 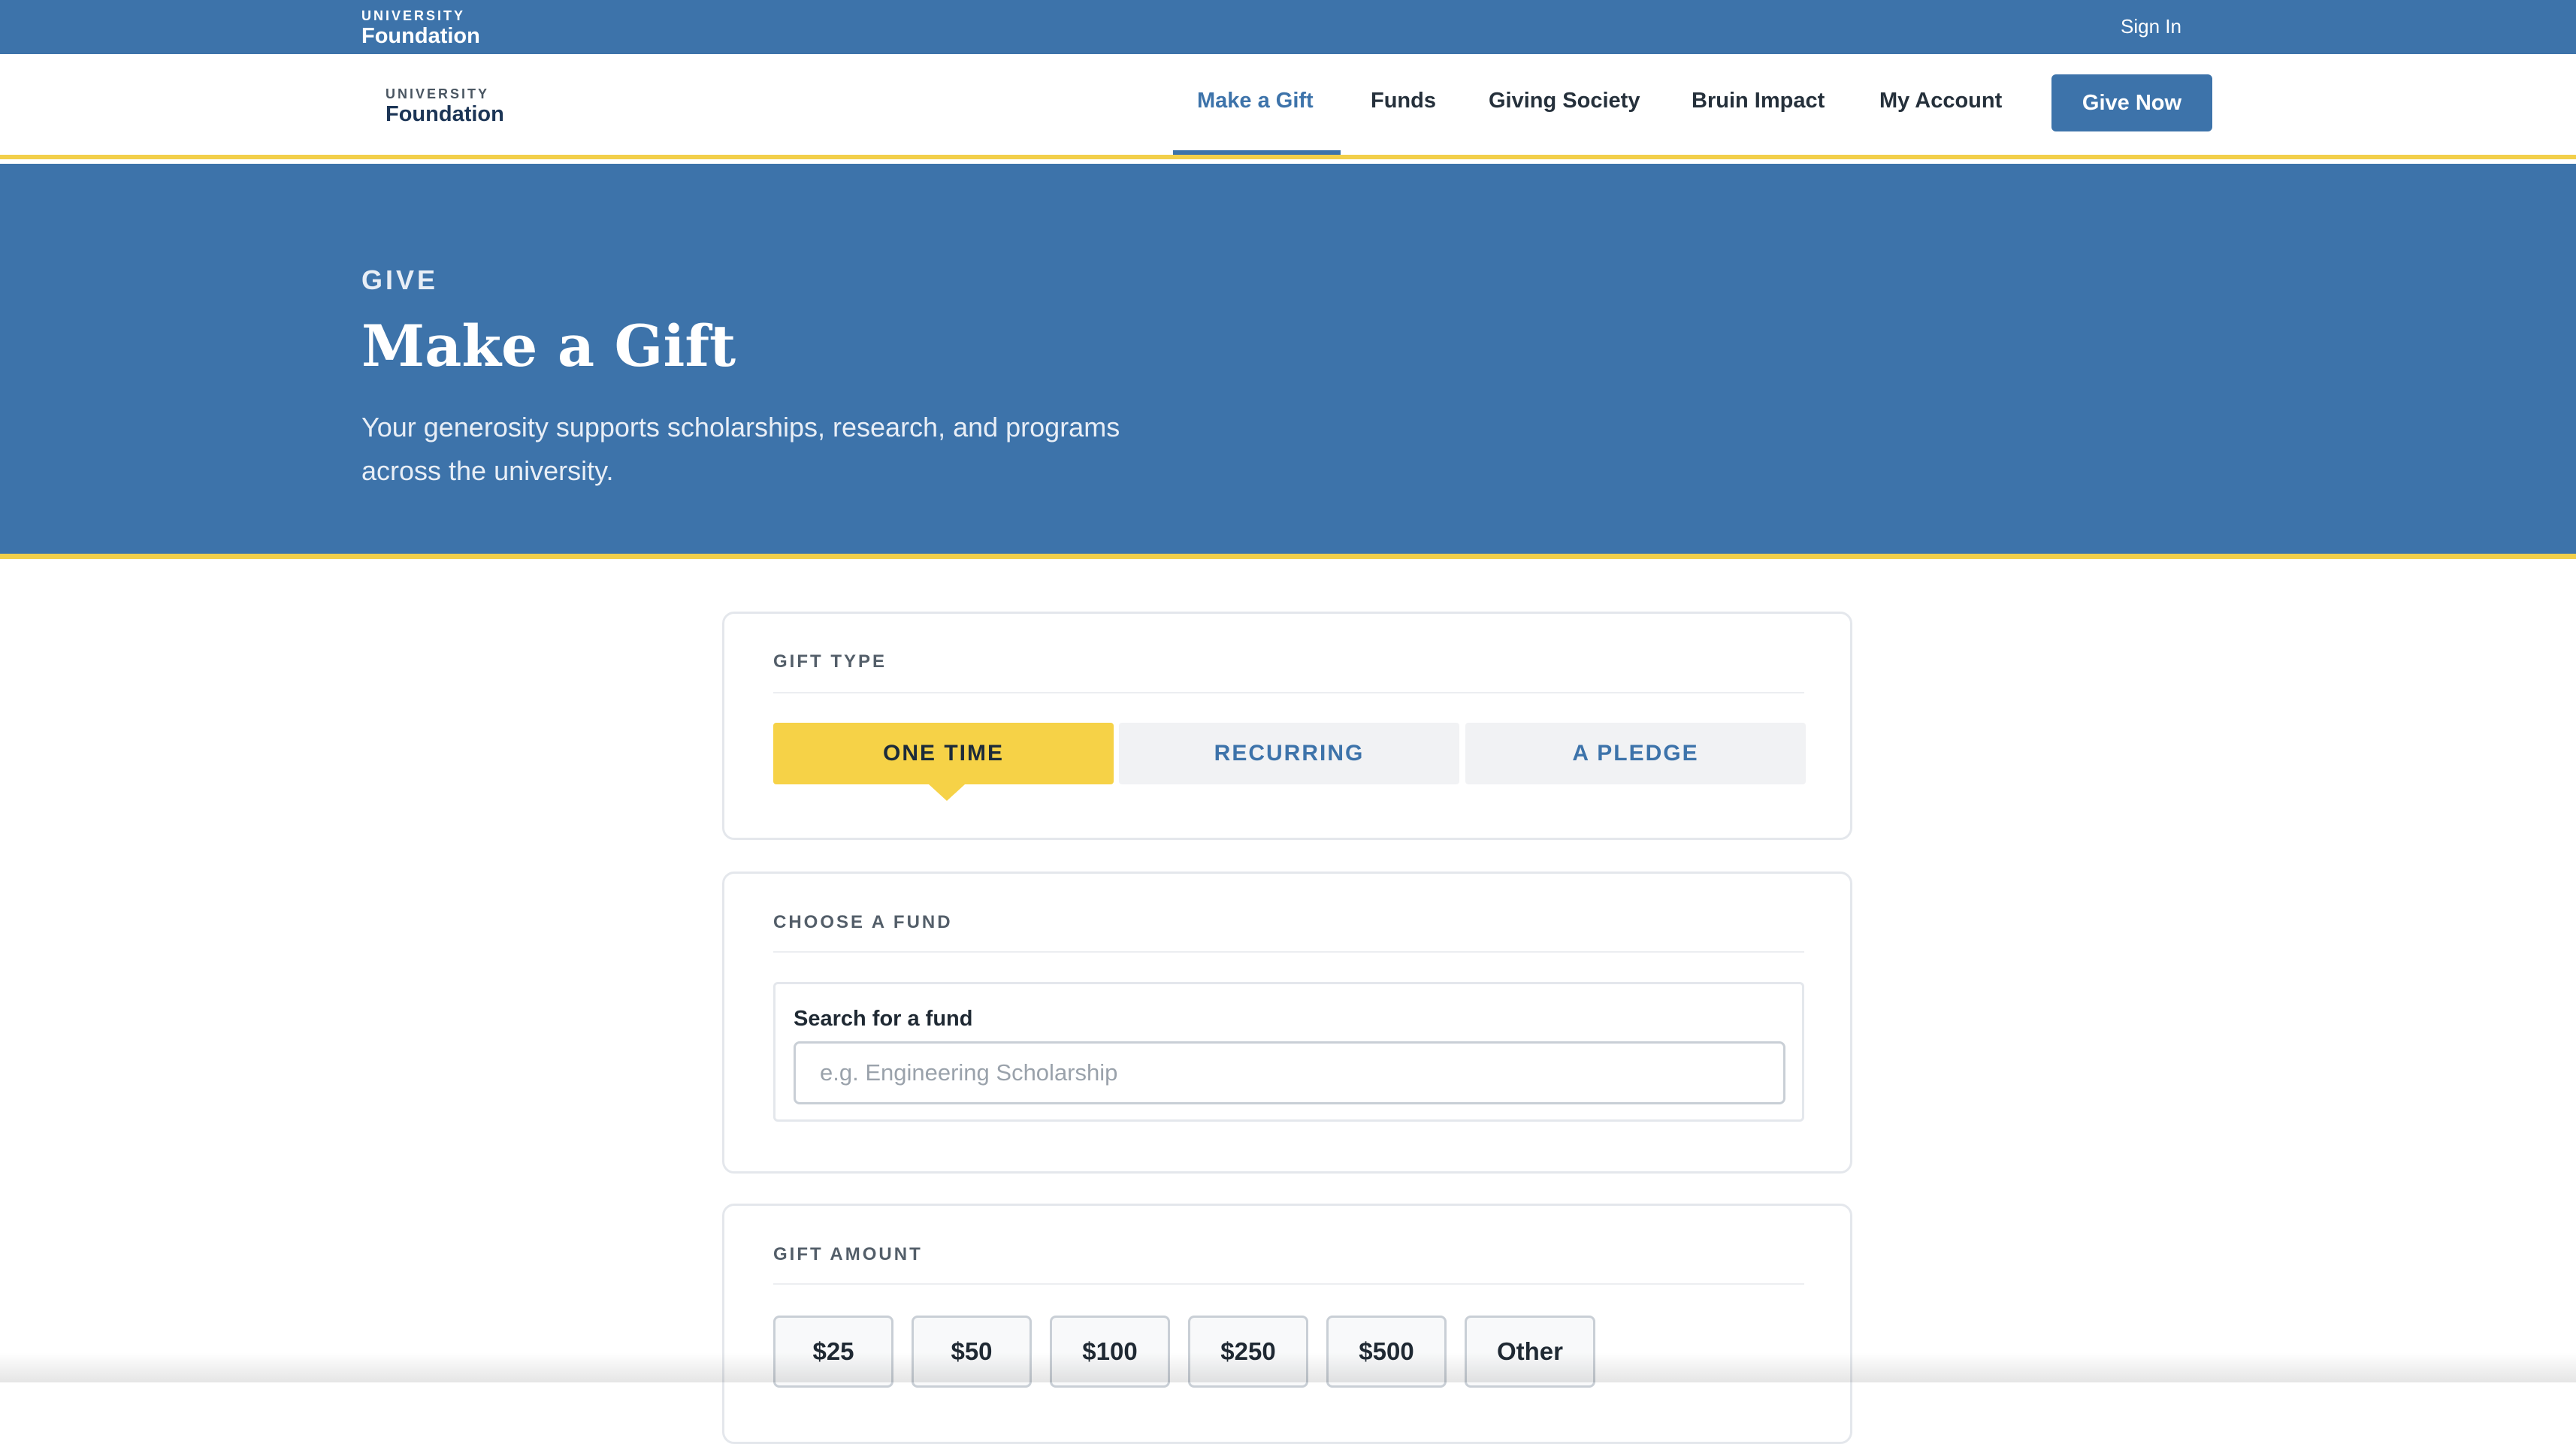 I want to click on nav-item-bruin-impact: Bruin Impact, so click(x=1759, y=101).